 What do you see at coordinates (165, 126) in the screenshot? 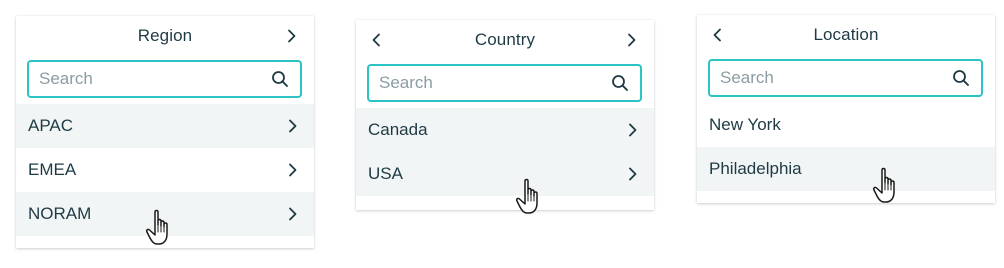
I see `list-item-apac: APAC` at bounding box center [165, 126].